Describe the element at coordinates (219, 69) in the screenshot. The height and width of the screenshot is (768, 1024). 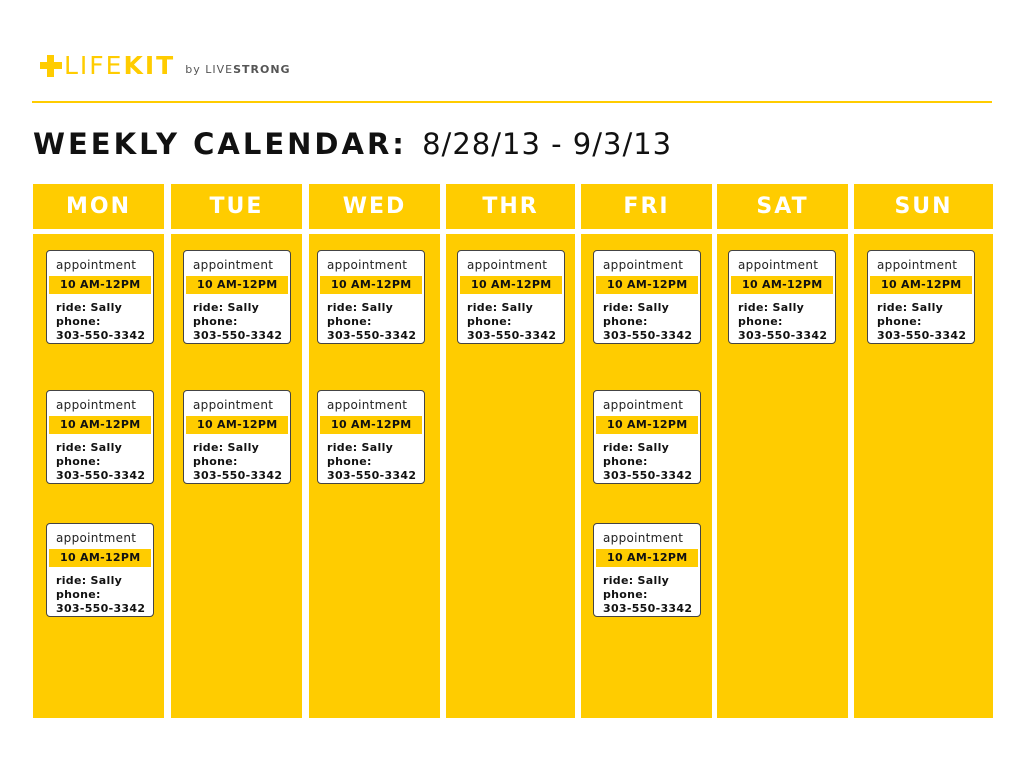
I see `logo-live-text: LIVE` at that location.